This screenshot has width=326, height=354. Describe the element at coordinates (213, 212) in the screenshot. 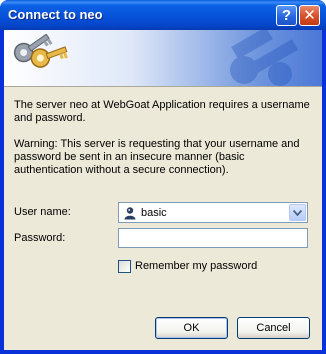

I see `username-combobox: basic` at that location.